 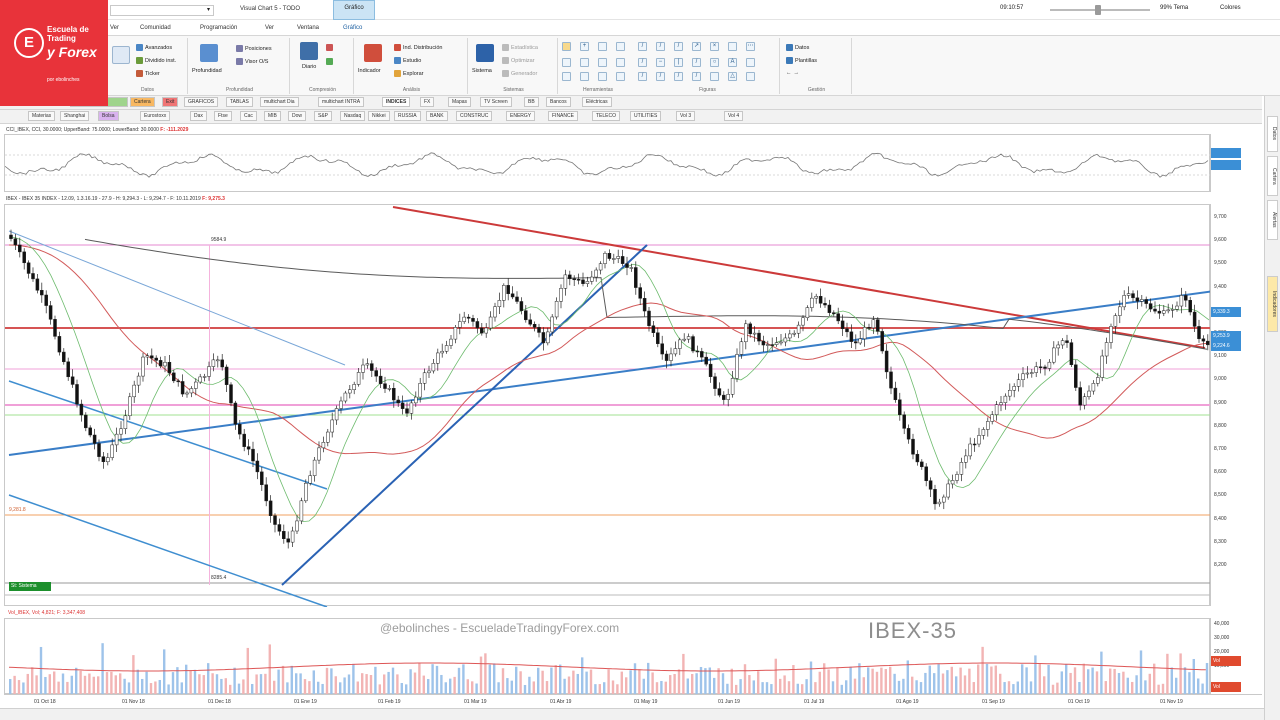 What do you see at coordinates (437, 116) in the screenshot?
I see `tab-bank: BANK` at bounding box center [437, 116].